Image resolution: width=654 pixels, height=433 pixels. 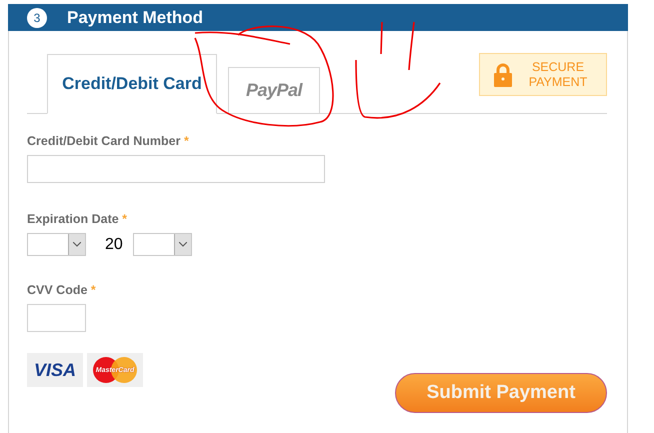 I want to click on payment-tab: Credit/Debit Card, so click(x=132, y=84).